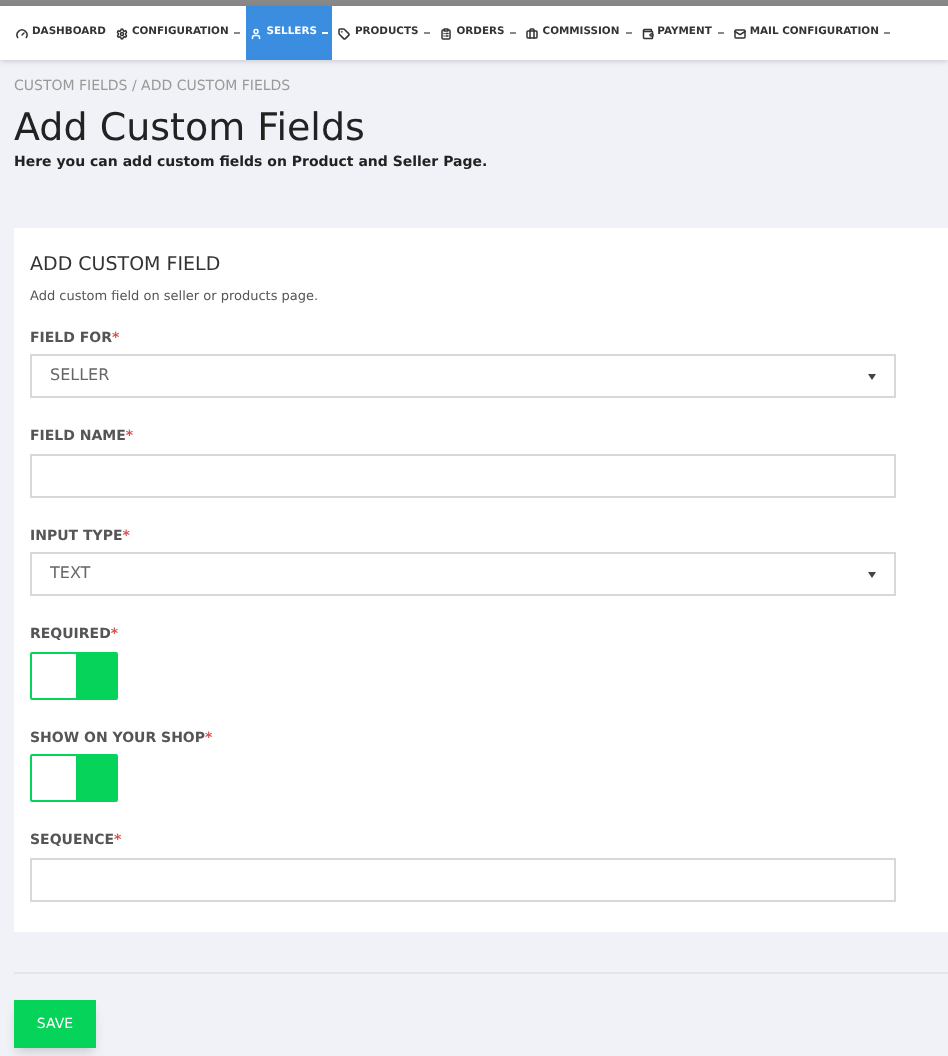 The width and height of the screenshot is (948, 1056). Describe the element at coordinates (126, 265) in the screenshot. I see `card-title: ADD CUSTOM FIELD` at that location.